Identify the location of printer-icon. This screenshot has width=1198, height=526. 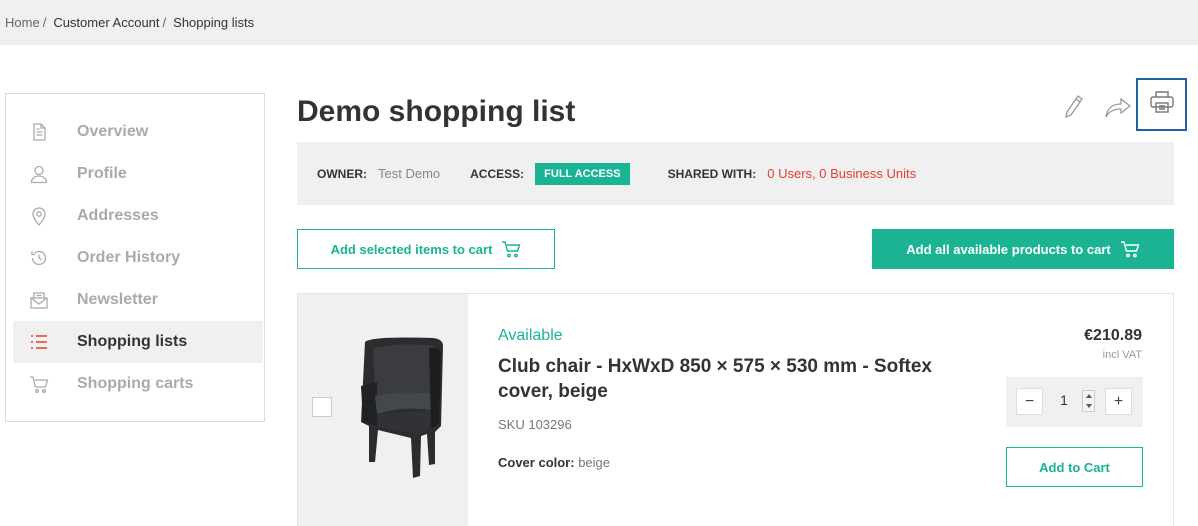
(1162, 104).